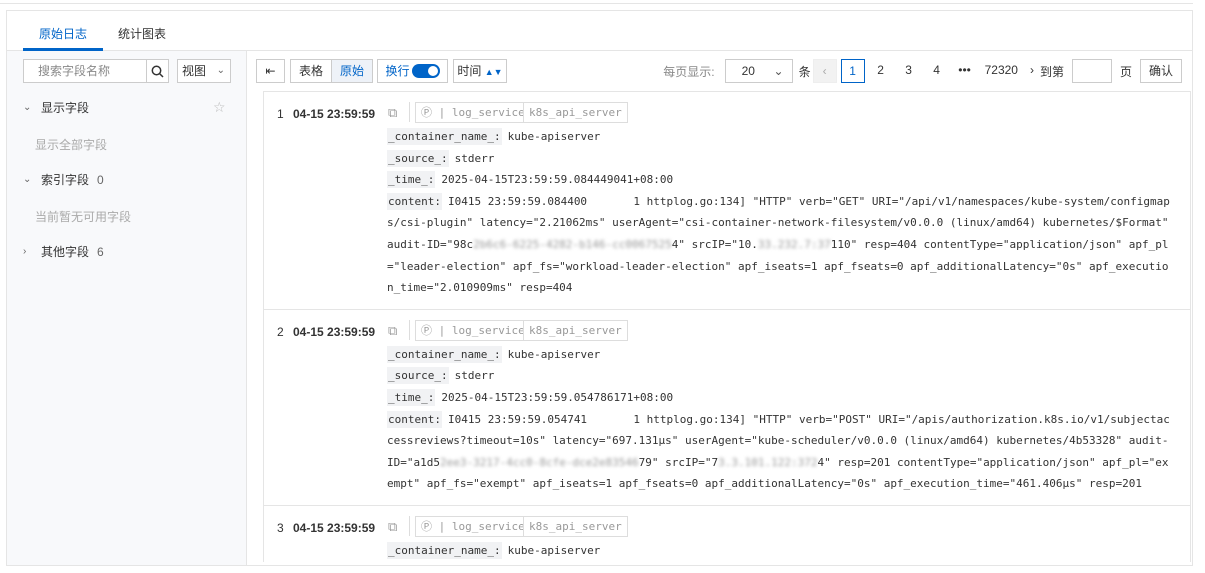 Image resolution: width=1205 pixels, height=573 pixels. I want to click on field-search, so click(96, 71).